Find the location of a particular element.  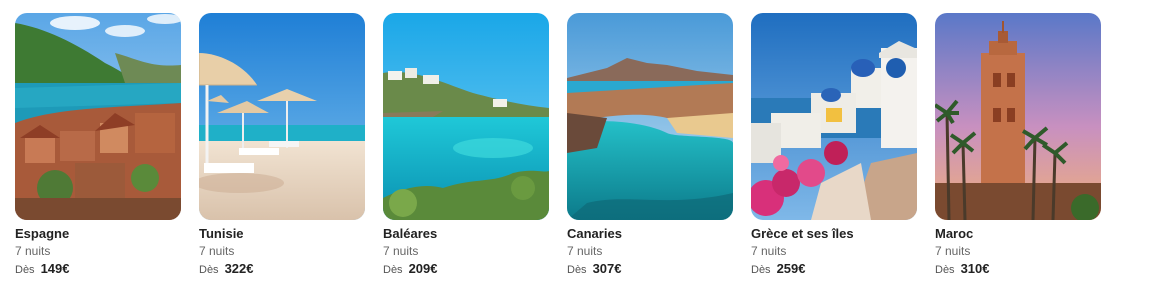

destination-price: 322€ is located at coordinates (239, 268).